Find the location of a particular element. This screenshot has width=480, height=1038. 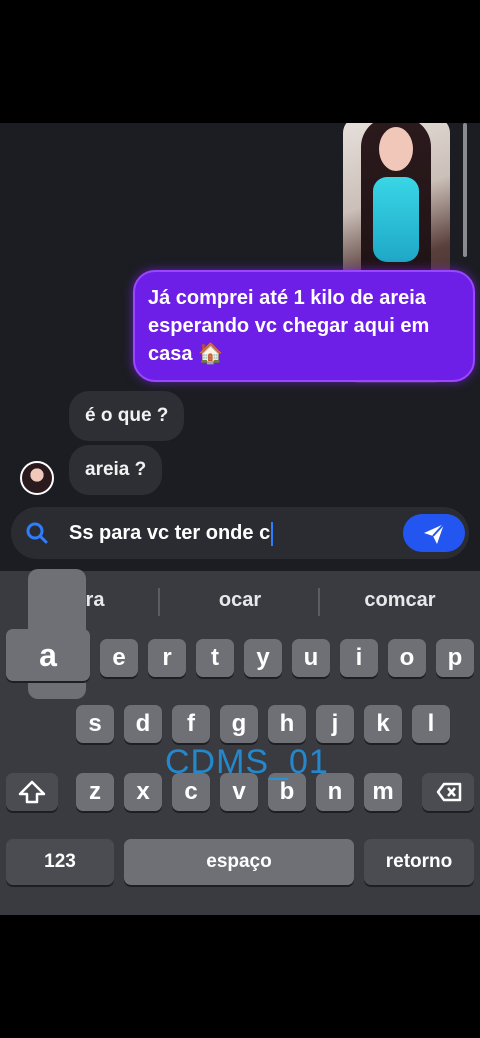

key-r: r is located at coordinates (167, 658).